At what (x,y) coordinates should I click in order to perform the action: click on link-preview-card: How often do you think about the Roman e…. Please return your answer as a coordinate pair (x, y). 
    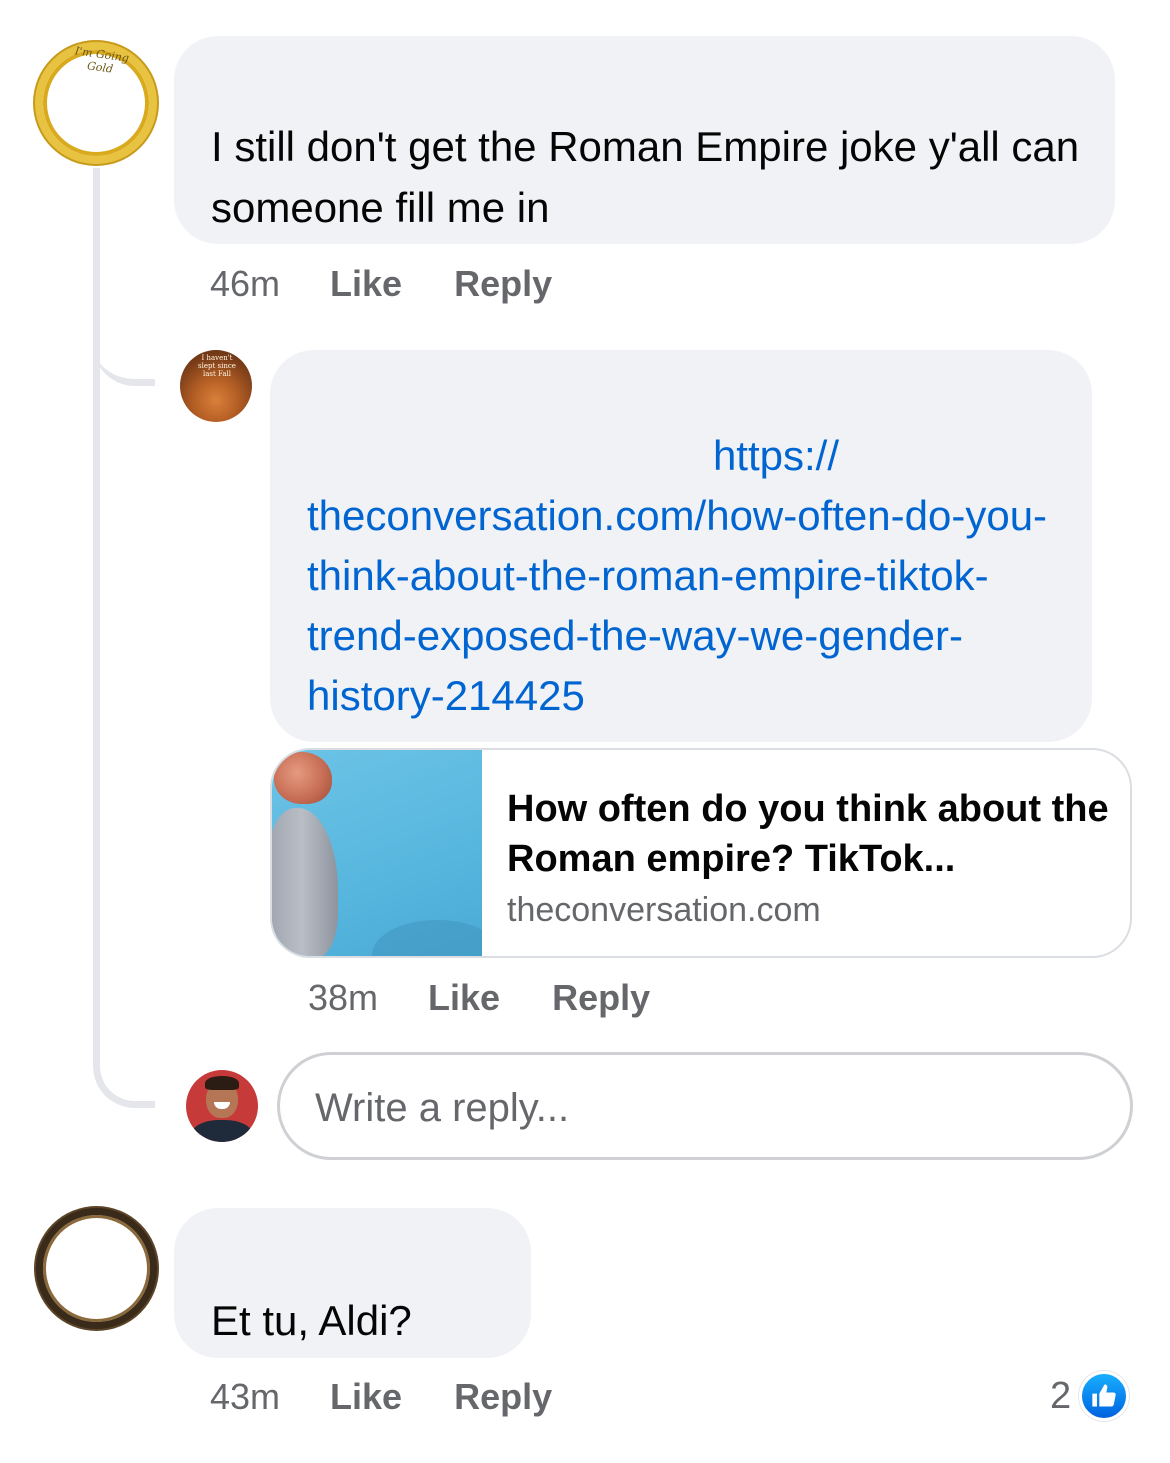
    Looking at the image, I should click on (701, 853).